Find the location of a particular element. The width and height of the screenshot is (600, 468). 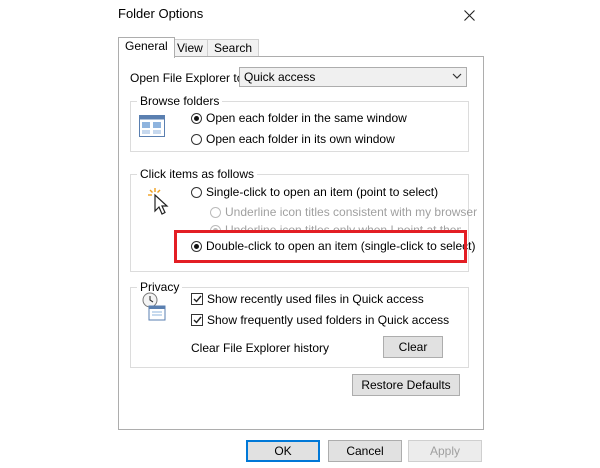

dialog-title: Folder Options is located at coordinates (161, 13).